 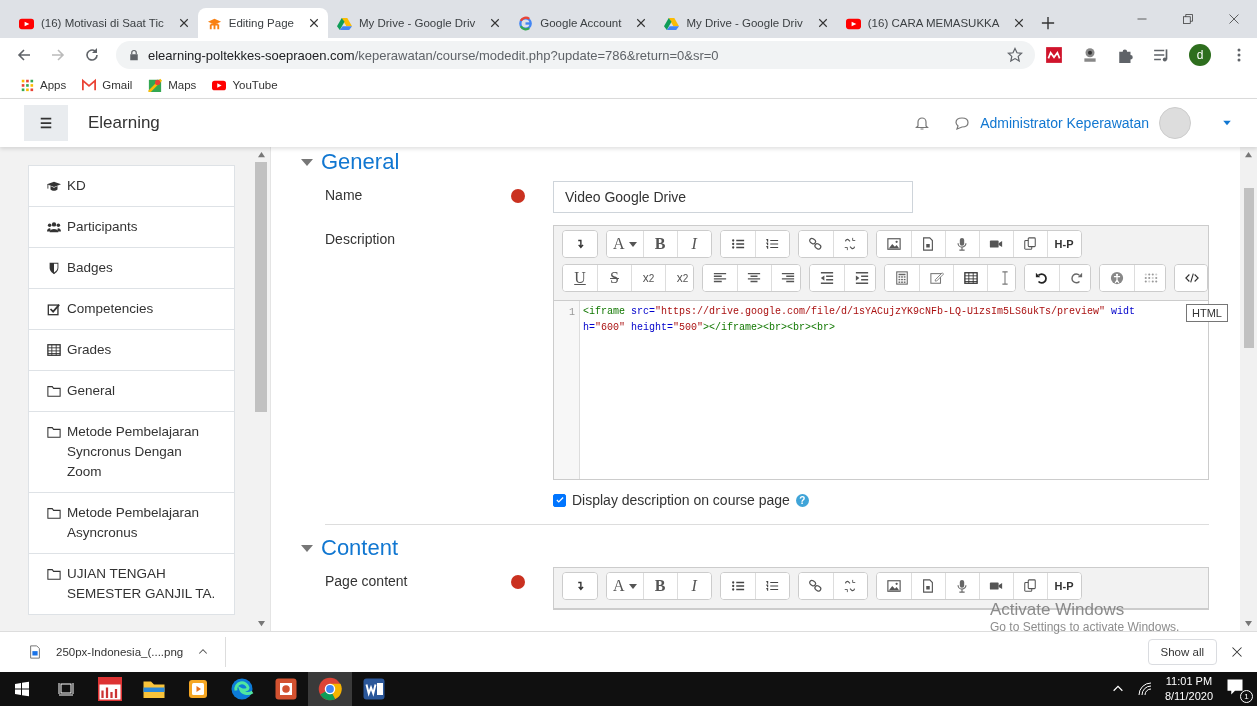 I want to click on checkbox-label: Display description on course page, so click(x=681, y=500).